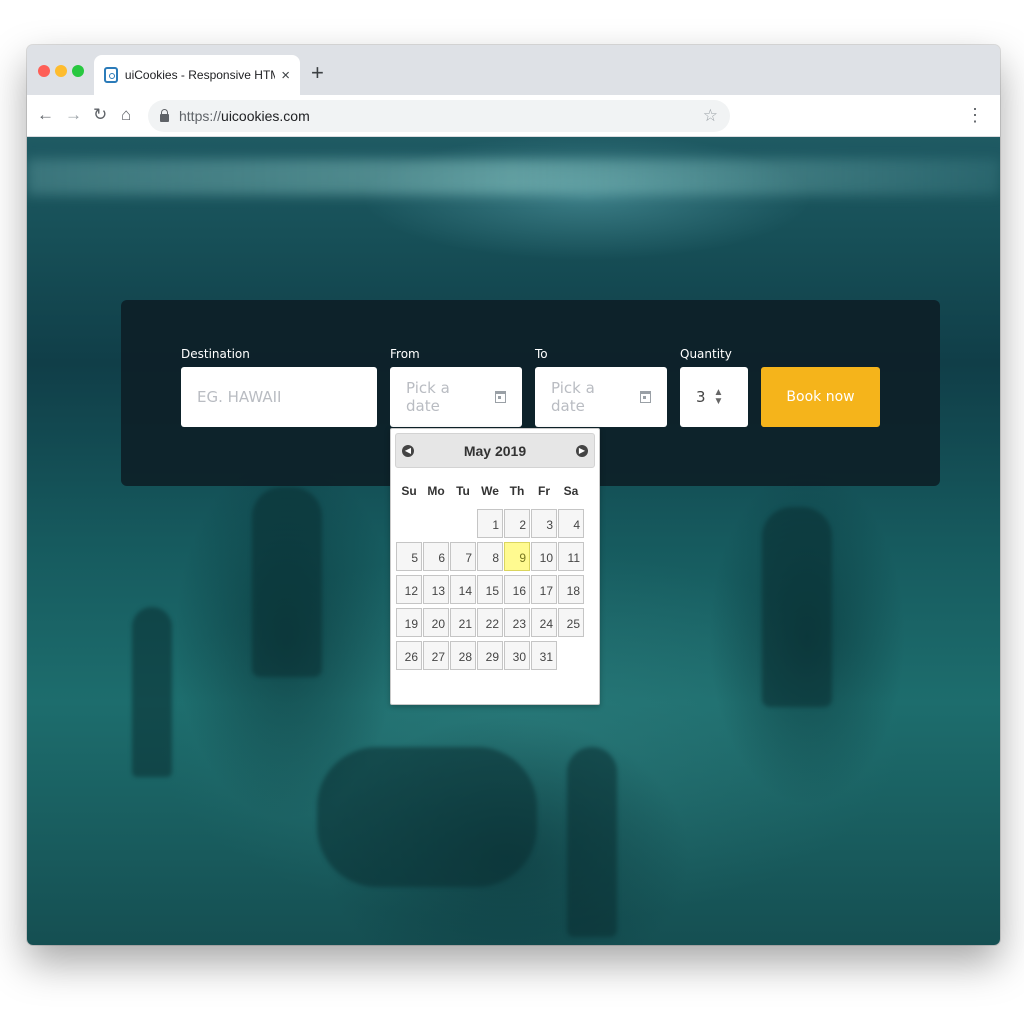 The width and height of the screenshot is (1024, 1024). Describe the element at coordinates (463, 490) in the screenshot. I see `weekday-header: Tu` at that location.